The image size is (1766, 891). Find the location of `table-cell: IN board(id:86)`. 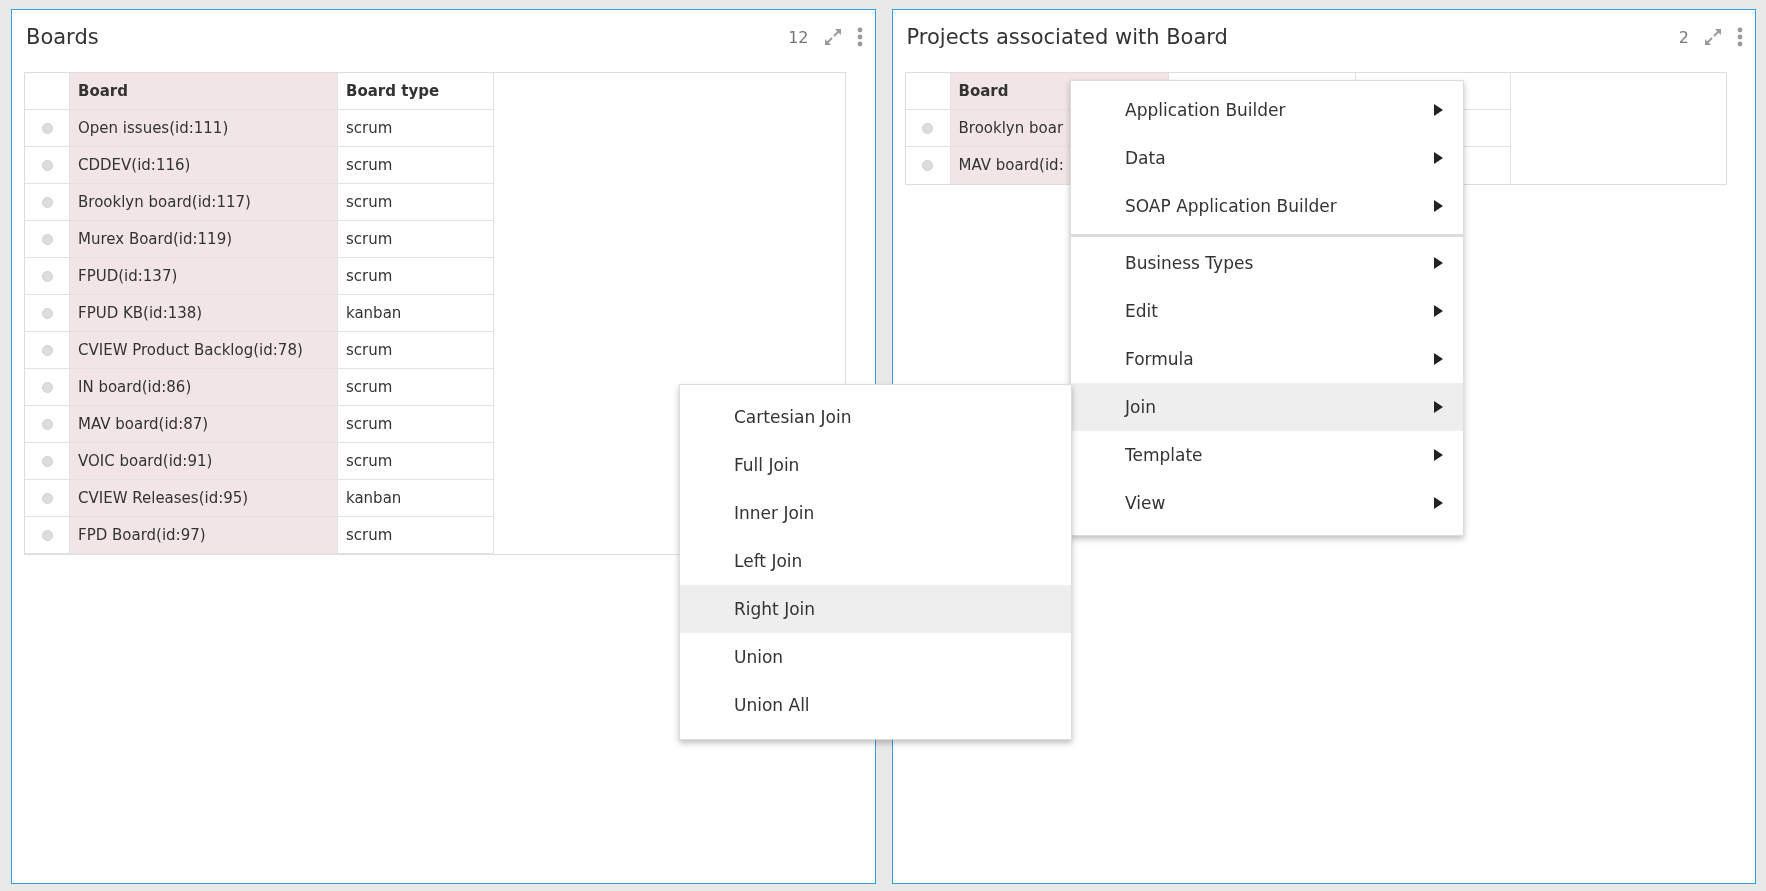

table-cell: IN board(id:86) is located at coordinates (204, 387).